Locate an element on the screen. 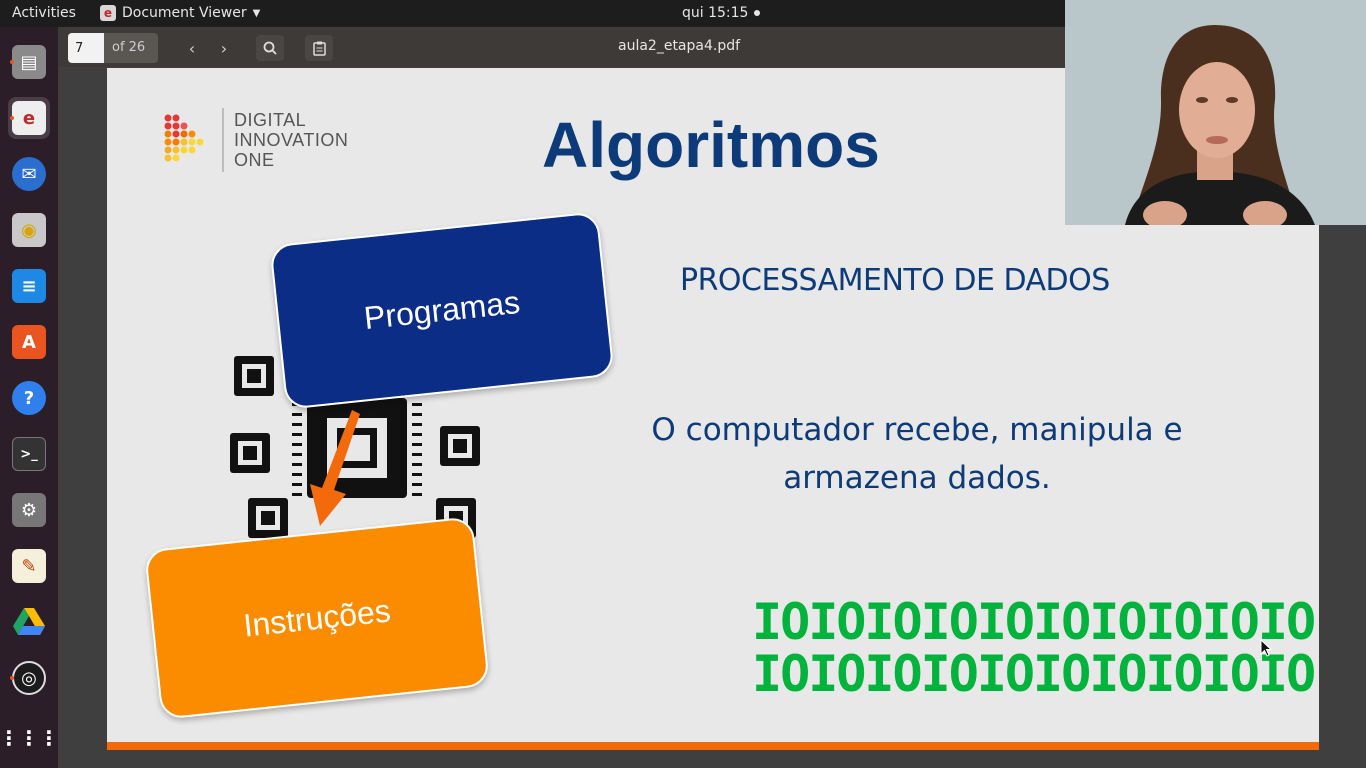 This screenshot has width=1366, height=768. dock: ▤ e ✉ ◉ ≡ A ? >_ ⚙ ✎ ◎ ⋮⋮⋮ is located at coordinates (29, 397).